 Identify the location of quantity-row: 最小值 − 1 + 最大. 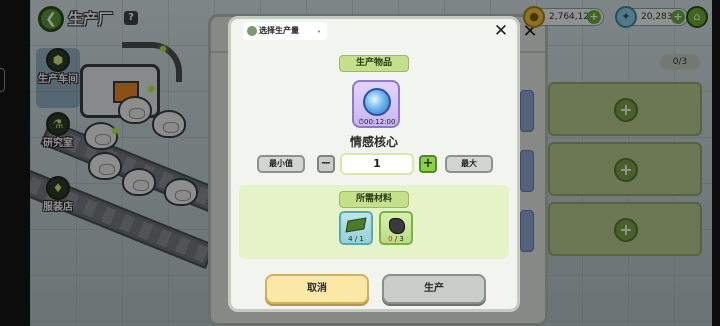
(374, 164).